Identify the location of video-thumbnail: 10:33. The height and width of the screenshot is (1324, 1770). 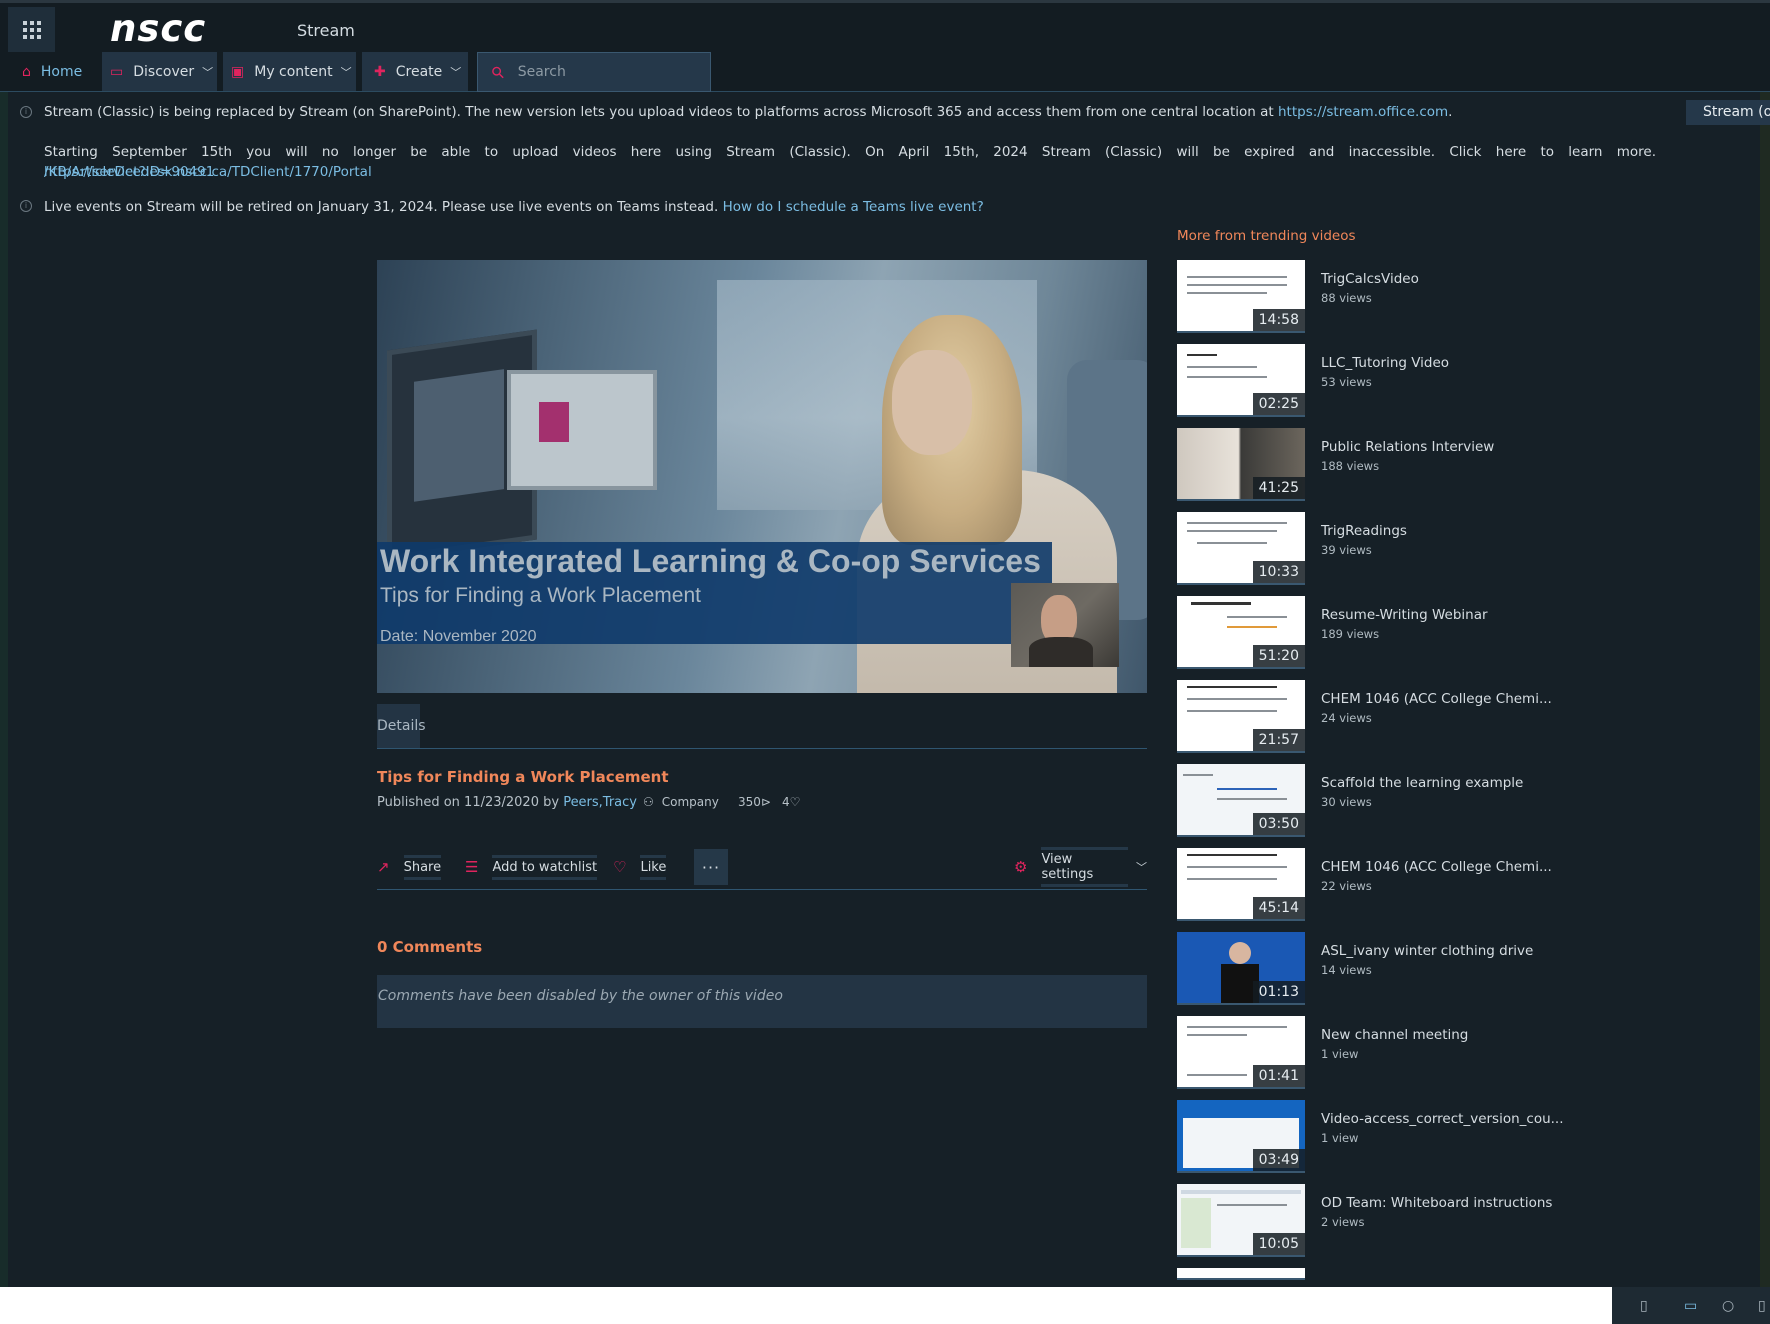
(1241, 548).